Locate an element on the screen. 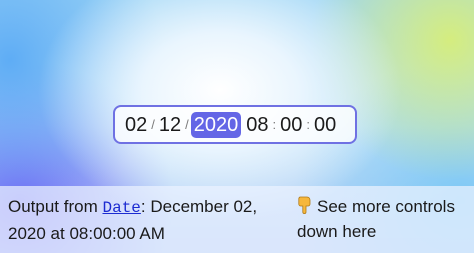 Image resolution: width=474 pixels, height=253 pixels. month-segment: 02 is located at coordinates (136, 125).